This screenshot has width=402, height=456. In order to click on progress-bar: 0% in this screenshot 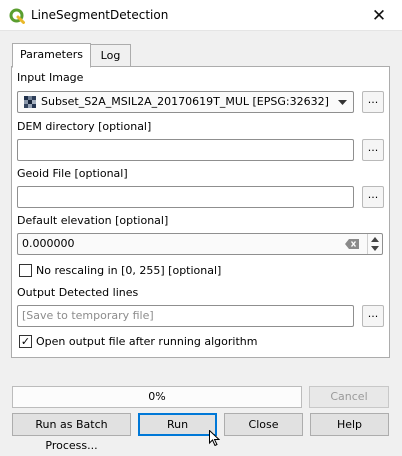, I will do `click(157, 397)`.